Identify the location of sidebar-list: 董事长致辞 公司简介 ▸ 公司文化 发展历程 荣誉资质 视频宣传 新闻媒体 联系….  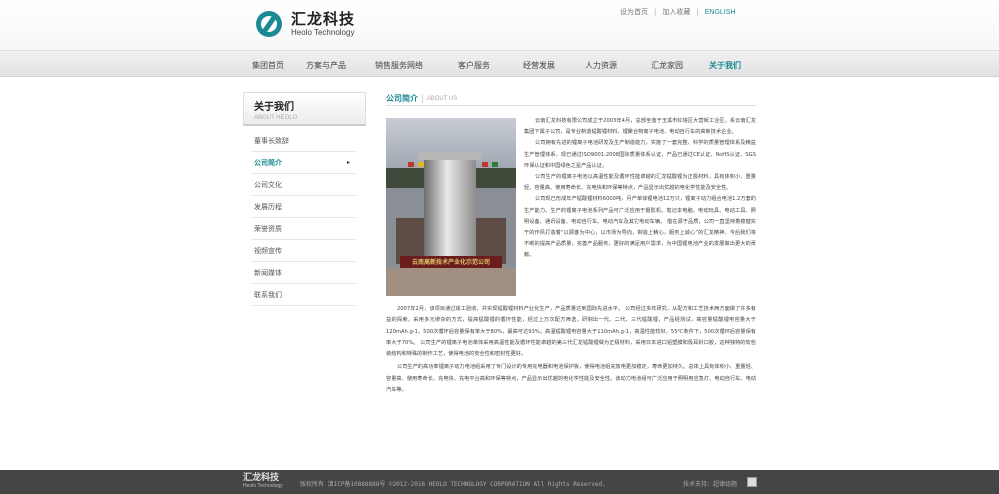
(303, 218).